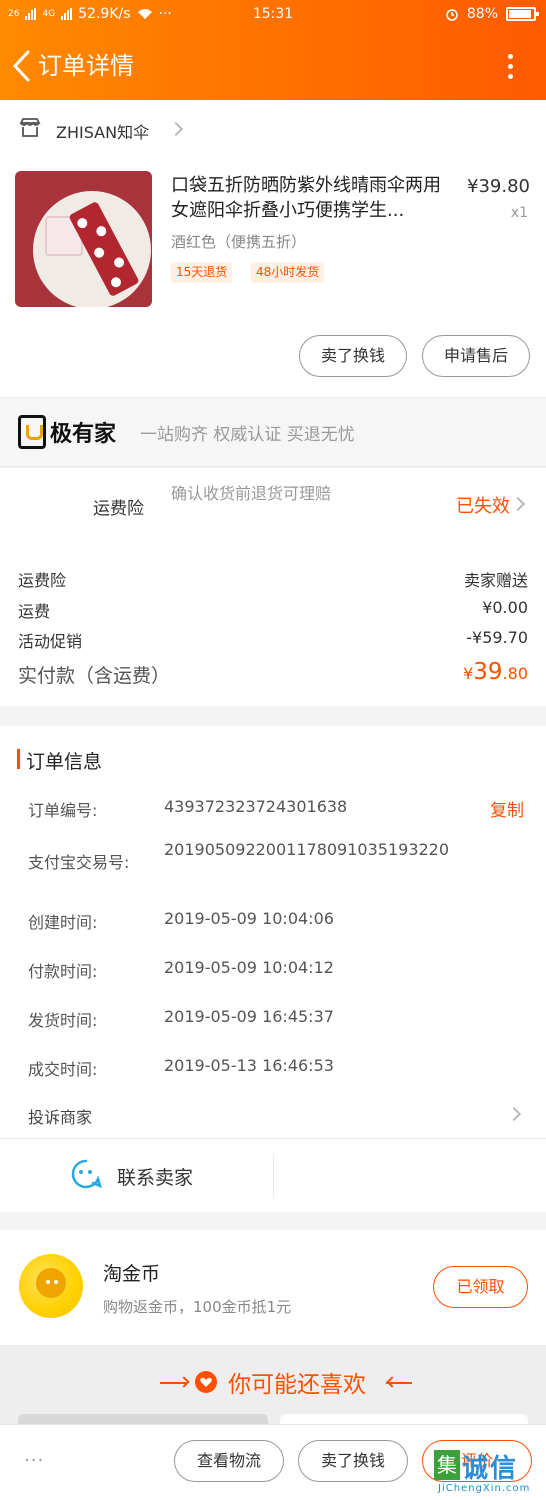 Image resolution: width=546 pixels, height=1500 pixels. What do you see at coordinates (273, 66) in the screenshot?
I see `title-bar: 订单详情` at bounding box center [273, 66].